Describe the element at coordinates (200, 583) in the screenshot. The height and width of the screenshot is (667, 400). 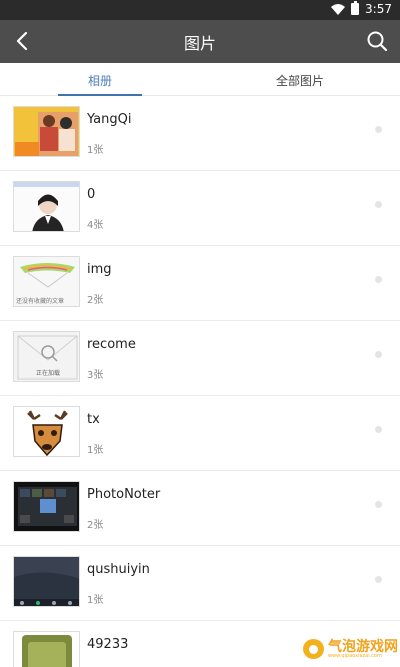
I see `album-item: qushuiyin 1张` at that location.